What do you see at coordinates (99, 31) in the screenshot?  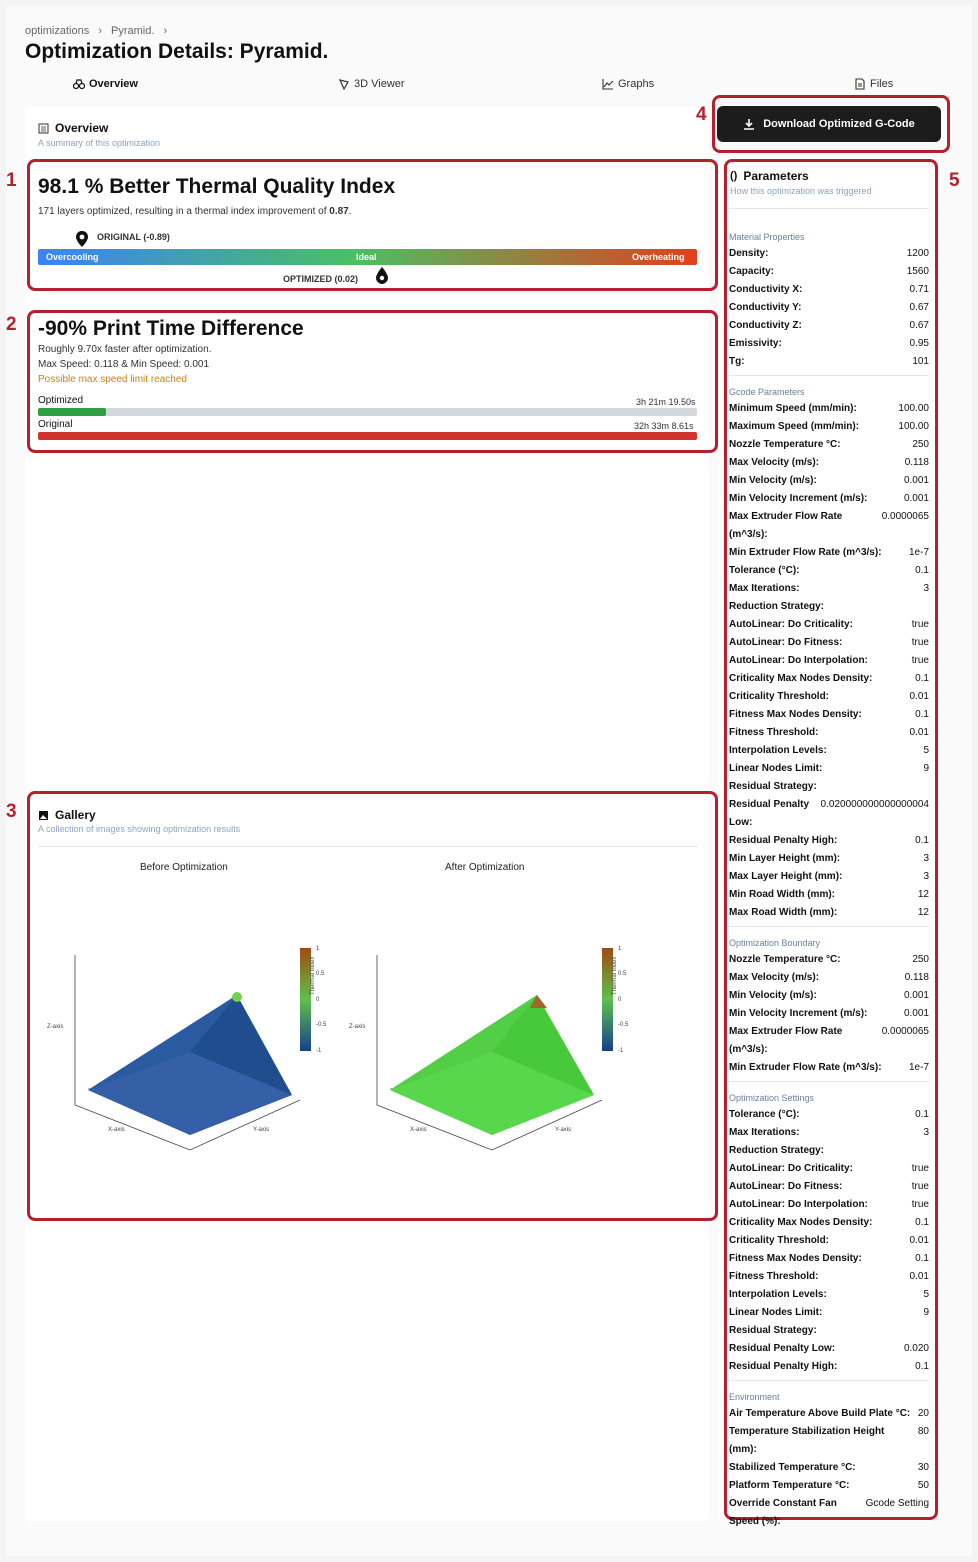 I see `breadcrumb: optimizations › Pyramid. ›` at bounding box center [99, 31].